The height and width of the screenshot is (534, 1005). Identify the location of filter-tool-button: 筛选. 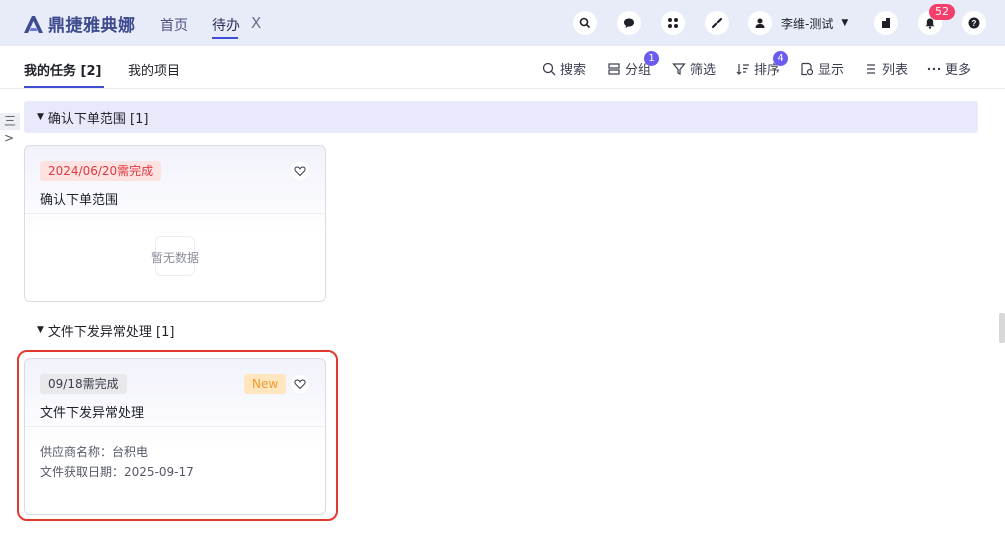
(694, 68).